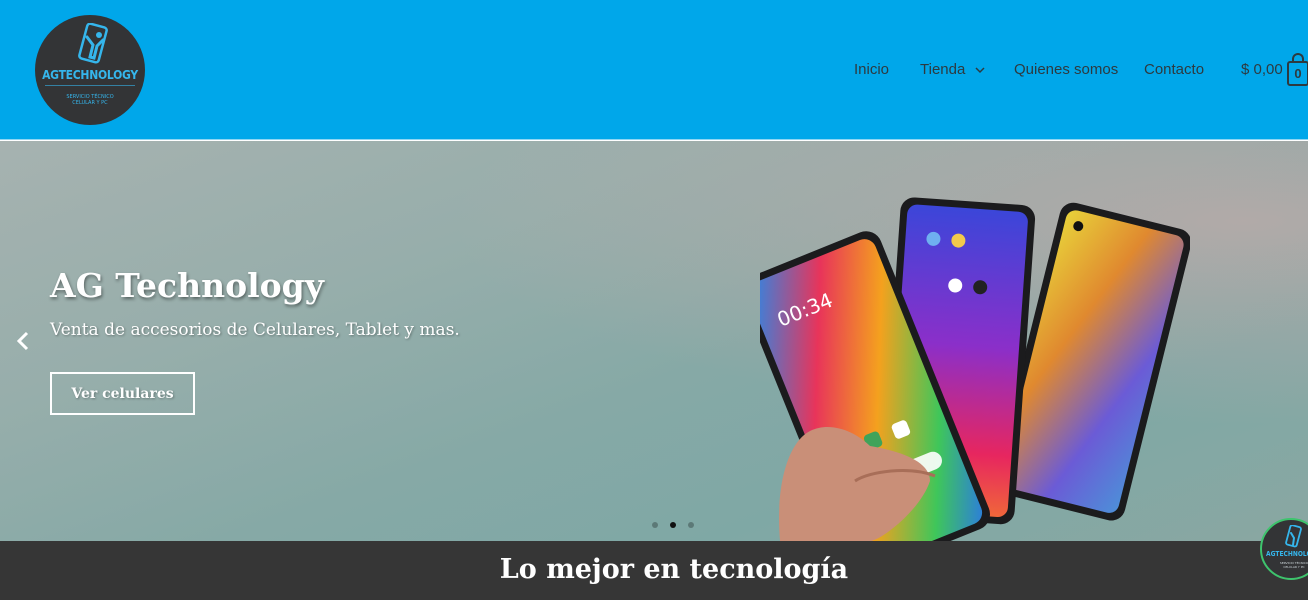 The height and width of the screenshot is (600, 1308). I want to click on logo-brand-text: AGTECHNOLOGY, so click(90, 75).